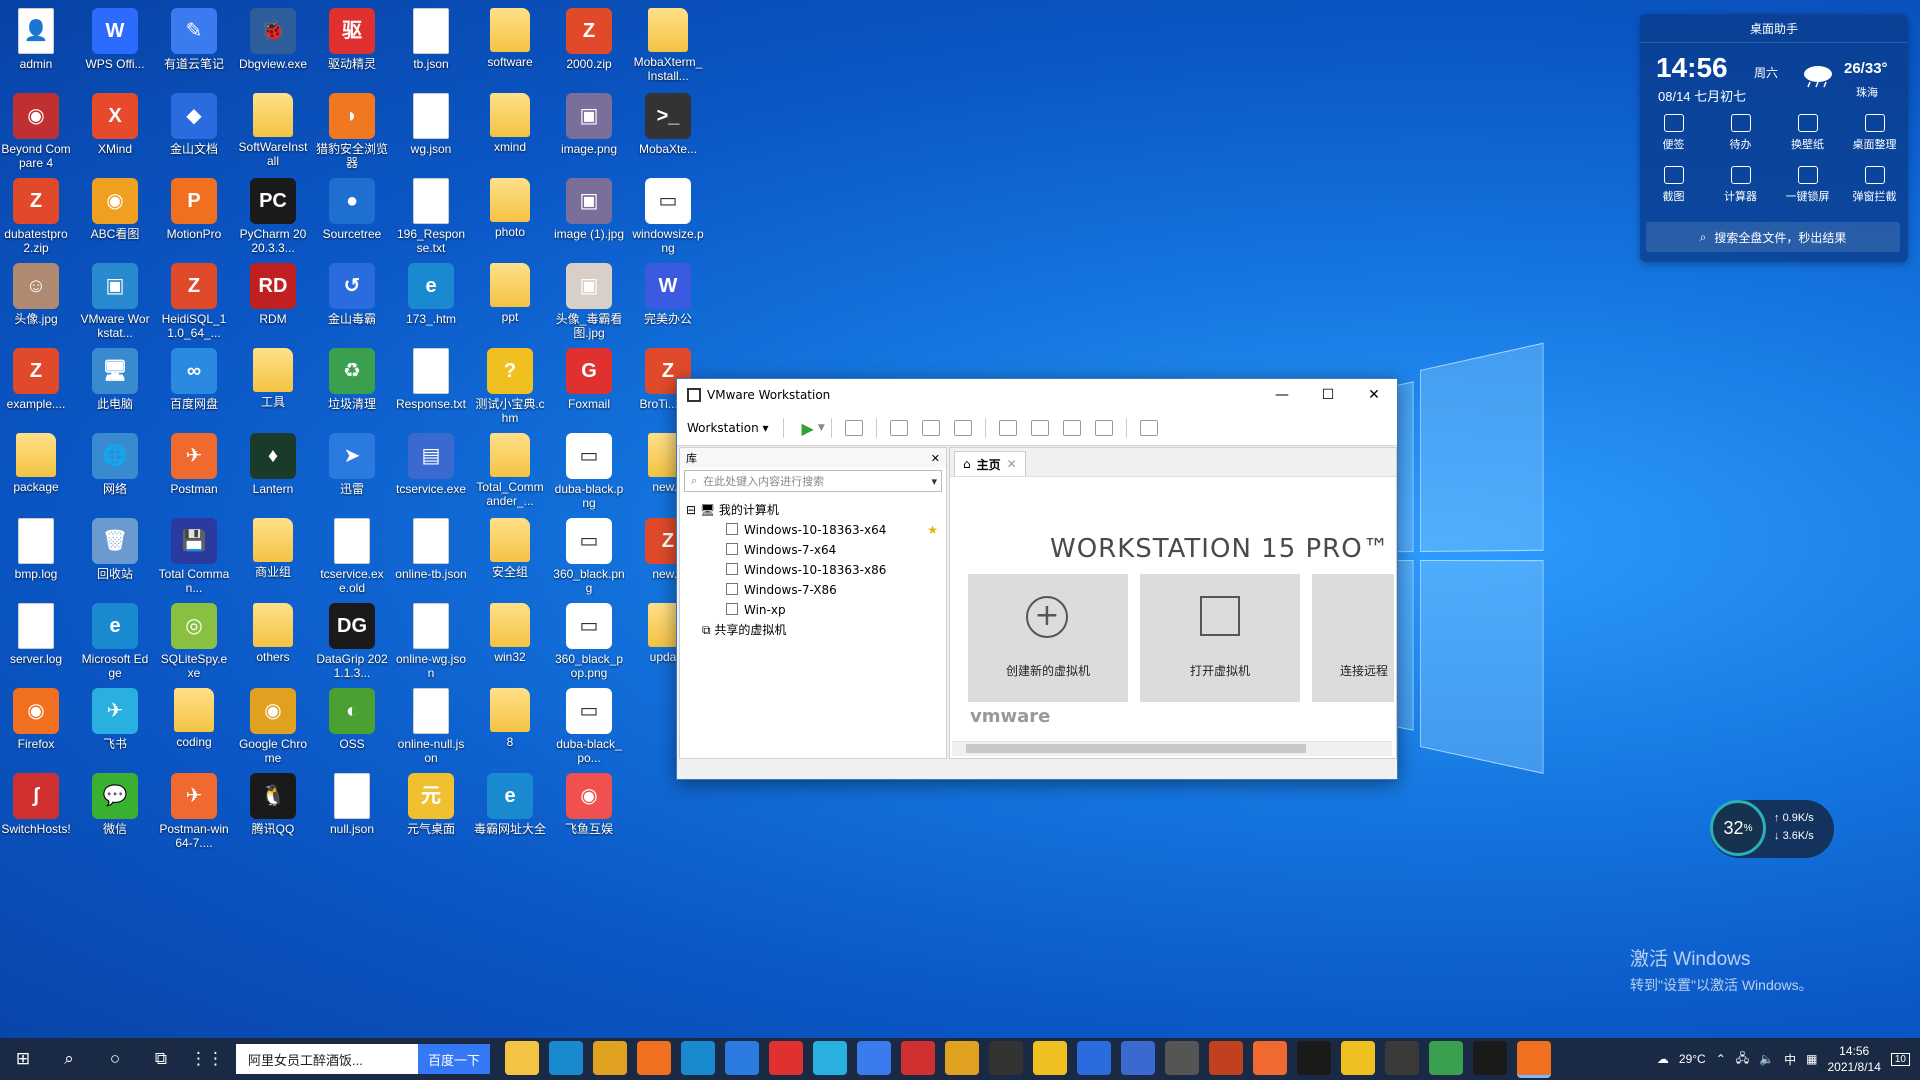 The height and width of the screenshot is (1080, 1920). I want to click on desktop-icon: ◎ SQLiteSpy.exe, so click(194, 641).